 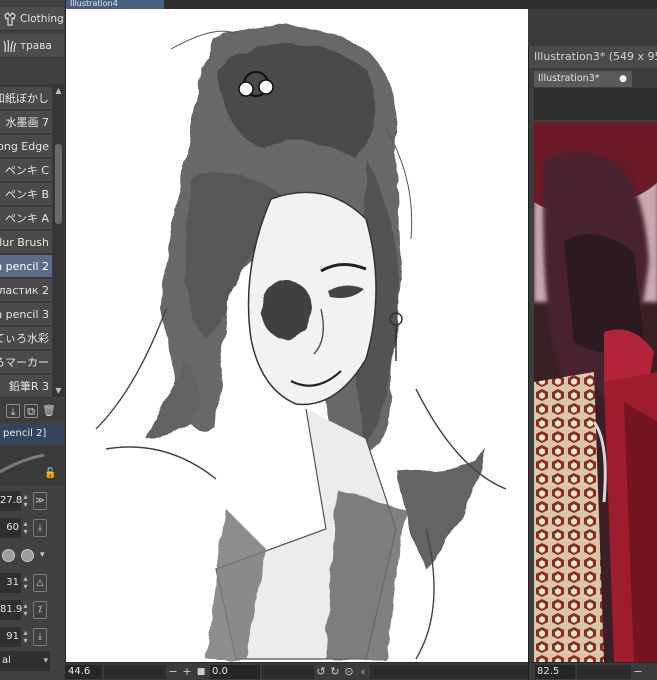 I want to click on secondary-window-title: Illustration3* (549 x 959, so click(x=593, y=57).